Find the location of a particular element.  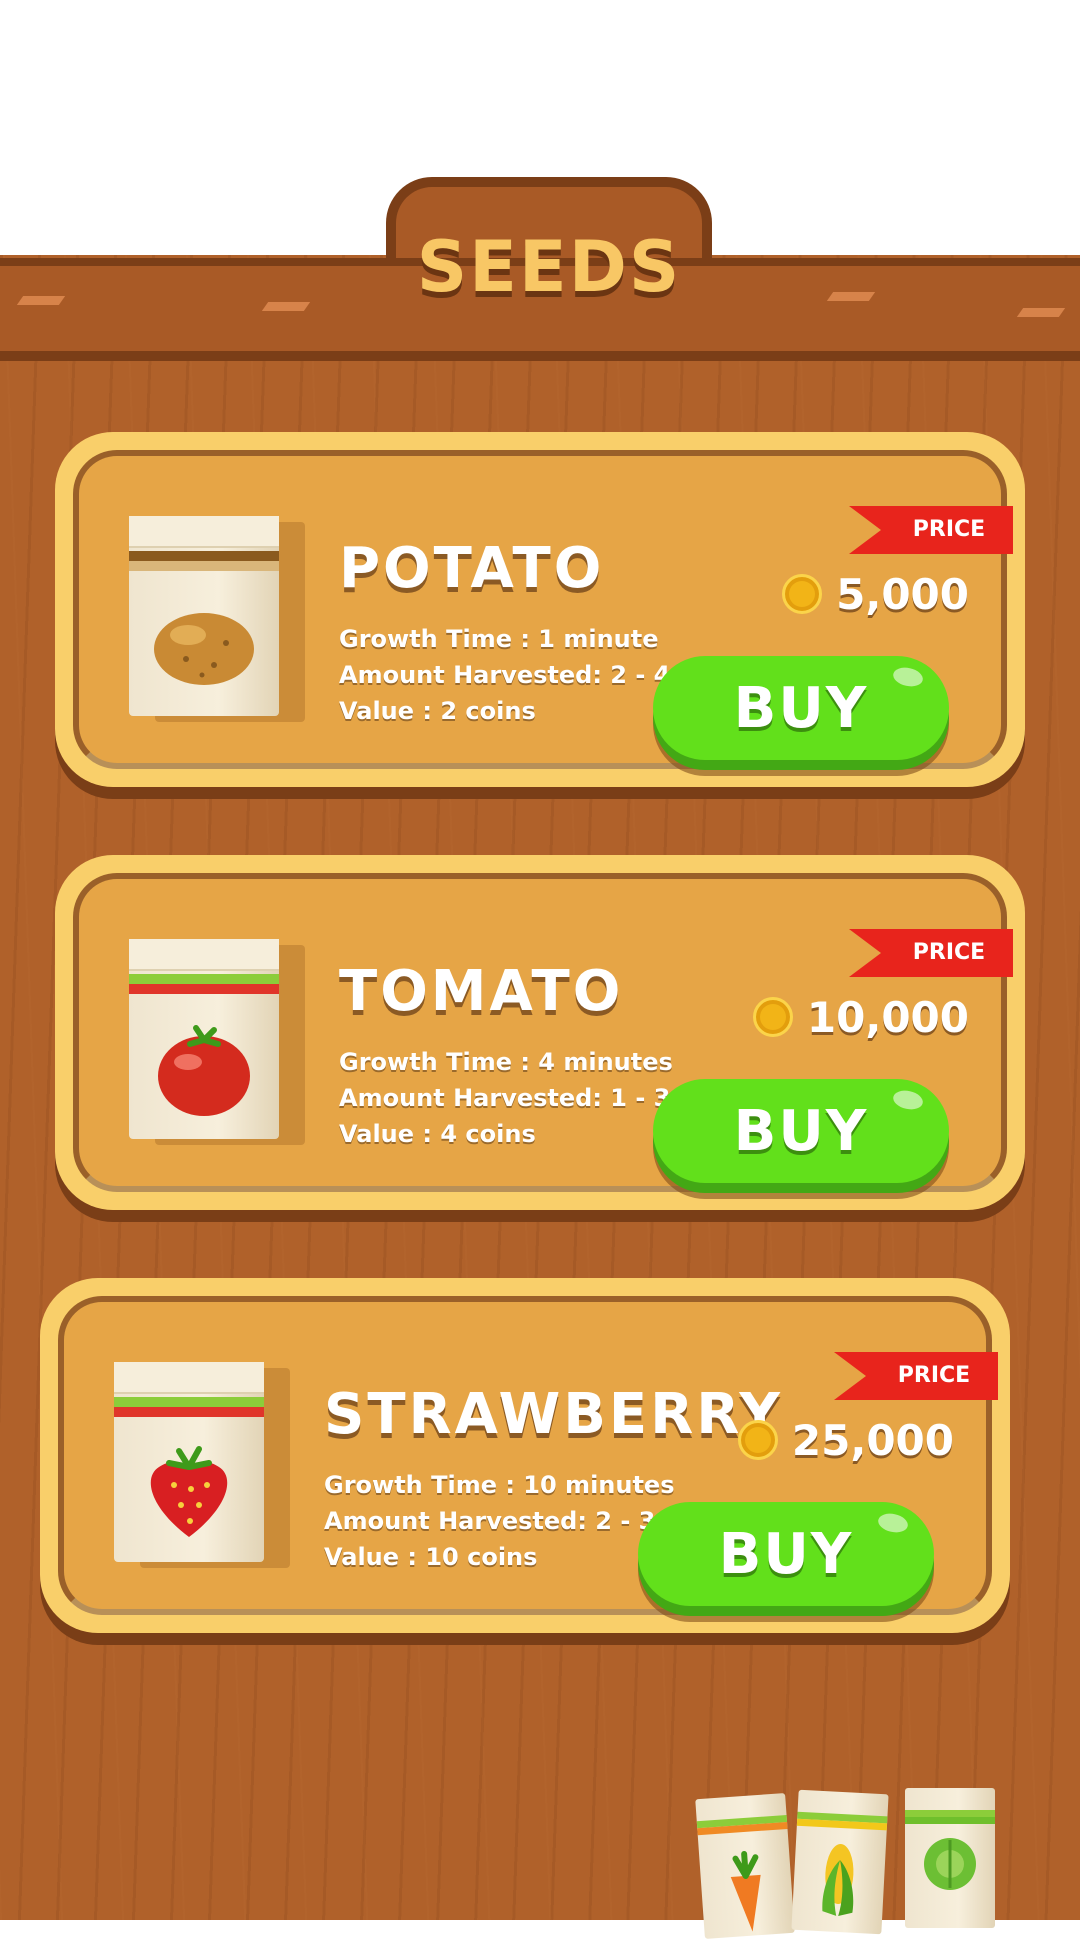

price-display: 25,000 is located at coordinates (845, 1440).